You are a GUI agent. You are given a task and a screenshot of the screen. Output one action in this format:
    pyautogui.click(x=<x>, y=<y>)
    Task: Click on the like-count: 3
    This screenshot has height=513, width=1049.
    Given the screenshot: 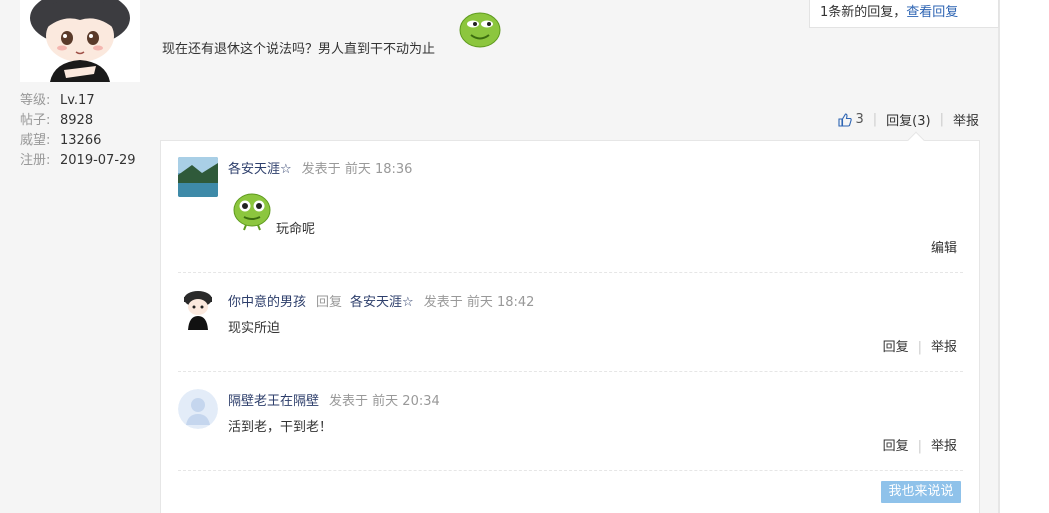 What is the action you would take?
    pyautogui.click(x=859, y=119)
    